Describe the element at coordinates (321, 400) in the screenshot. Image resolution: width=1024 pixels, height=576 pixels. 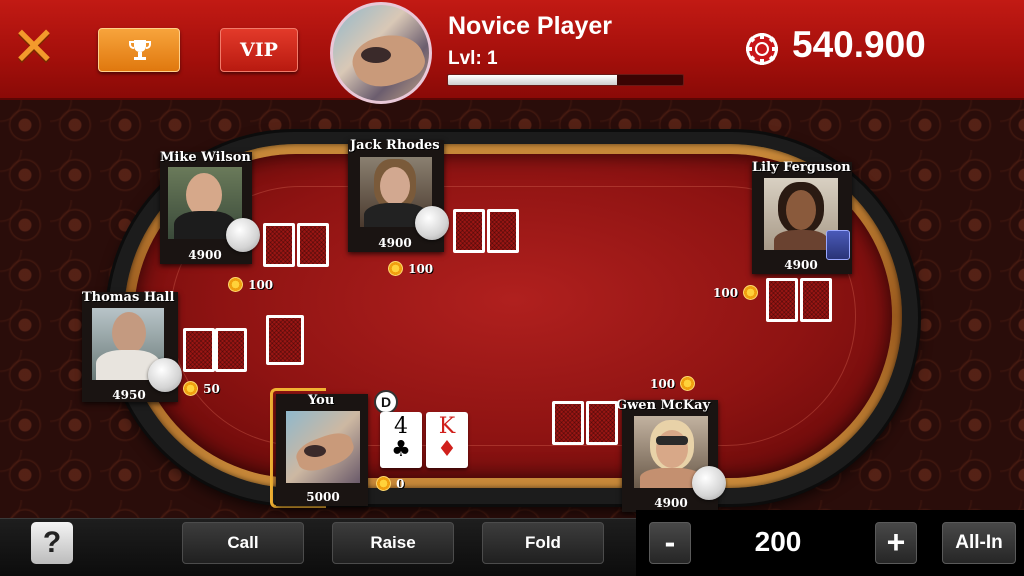
I see `seat-name: You` at that location.